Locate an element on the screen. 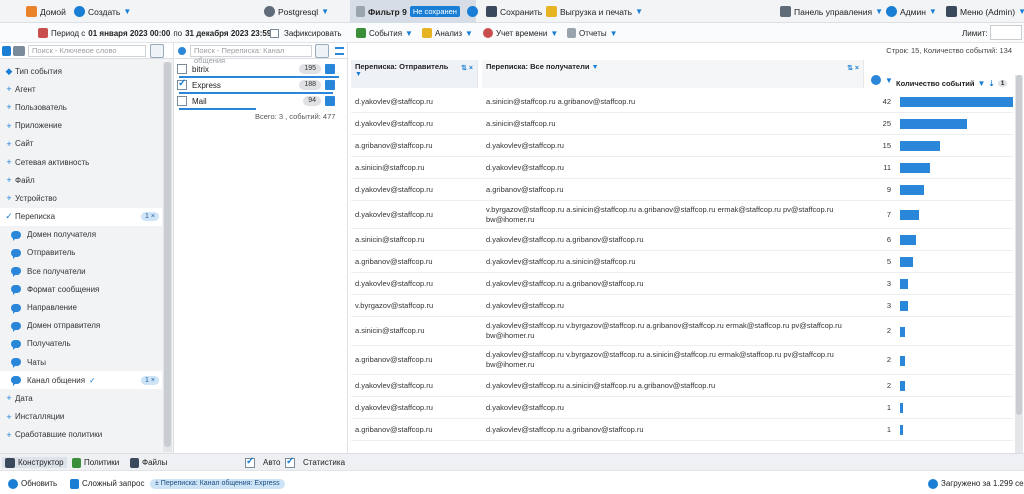 The height and width of the screenshot is (494, 1024). category-item: + Инсталляции is located at coordinates (81, 417).